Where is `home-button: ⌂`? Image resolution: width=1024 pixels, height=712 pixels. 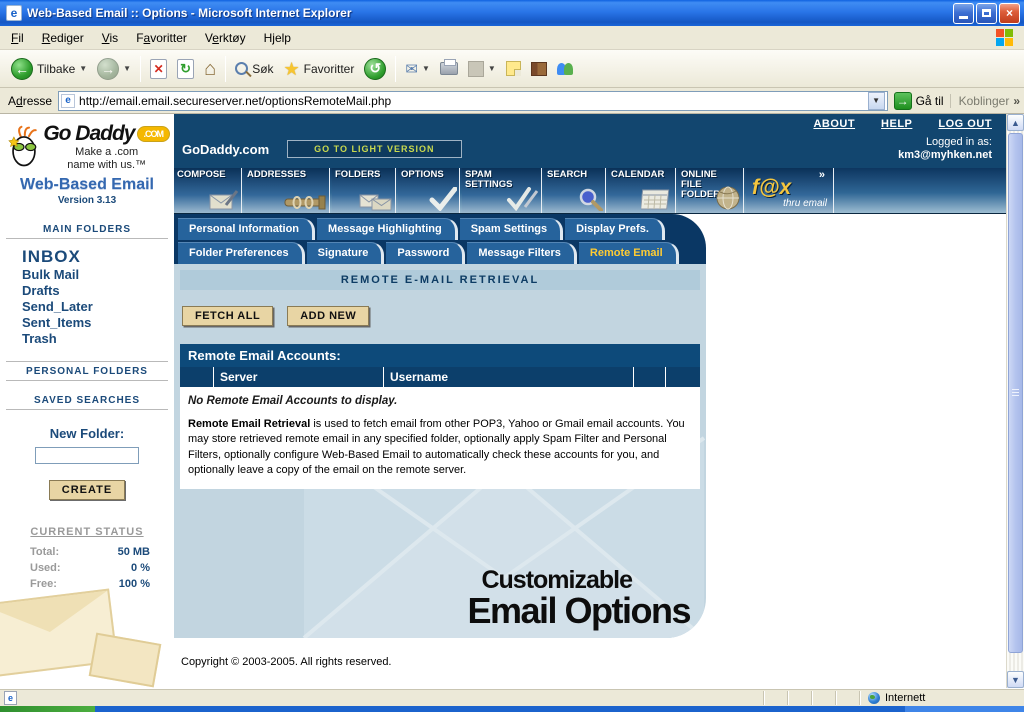
home-button: ⌂ is located at coordinates (210, 69).